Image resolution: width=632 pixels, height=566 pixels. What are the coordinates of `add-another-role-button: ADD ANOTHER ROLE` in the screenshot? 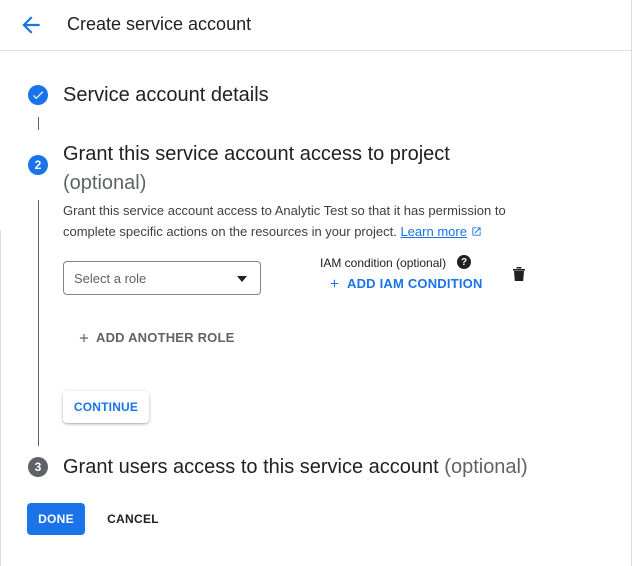 It's located at (156, 337).